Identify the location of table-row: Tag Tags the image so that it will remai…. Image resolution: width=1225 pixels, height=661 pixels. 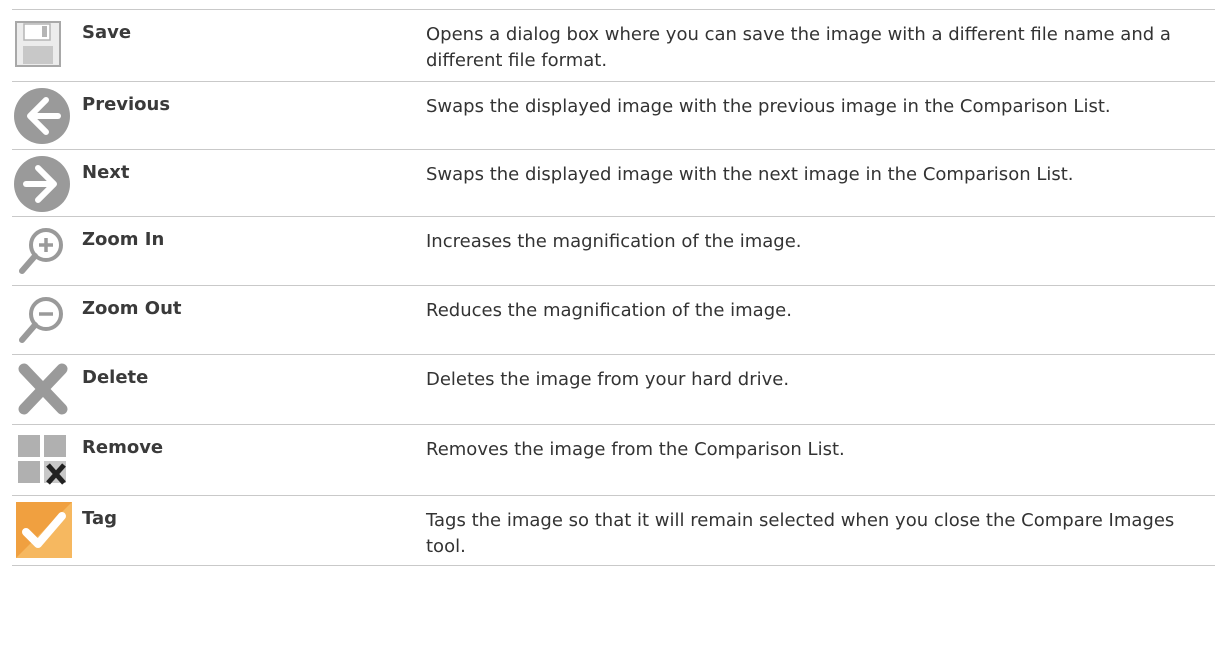
(613, 530).